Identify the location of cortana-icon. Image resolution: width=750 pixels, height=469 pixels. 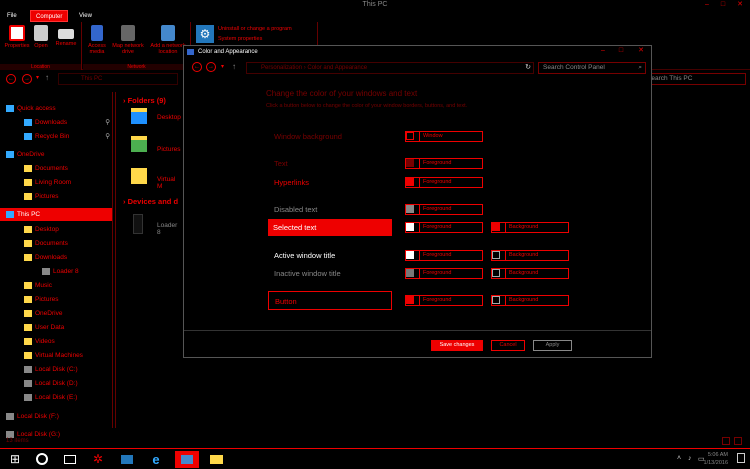
(42, 459).